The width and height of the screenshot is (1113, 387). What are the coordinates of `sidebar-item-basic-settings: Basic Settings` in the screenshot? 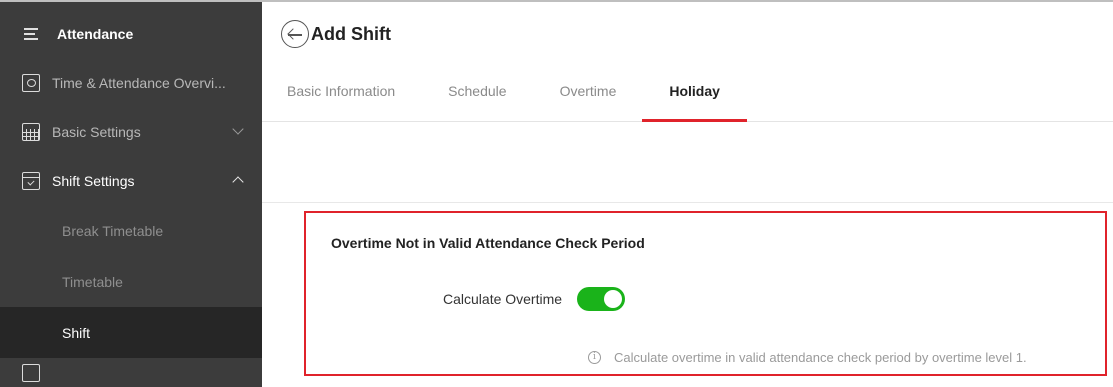 It's located at (131, 131).